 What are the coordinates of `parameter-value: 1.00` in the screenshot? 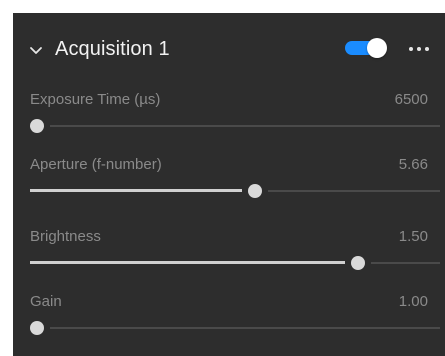 It's located at (413, 301).